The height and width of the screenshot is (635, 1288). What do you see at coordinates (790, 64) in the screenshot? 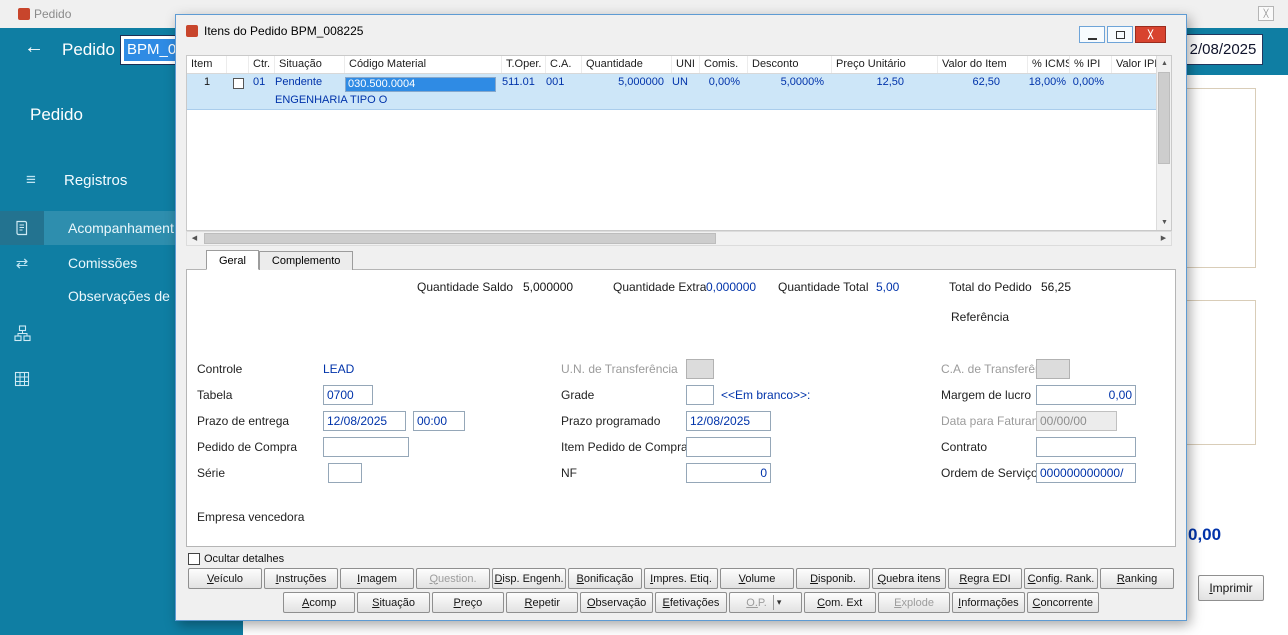
I see `grid-col-header: Desconto` at bounding box center [790, 64].